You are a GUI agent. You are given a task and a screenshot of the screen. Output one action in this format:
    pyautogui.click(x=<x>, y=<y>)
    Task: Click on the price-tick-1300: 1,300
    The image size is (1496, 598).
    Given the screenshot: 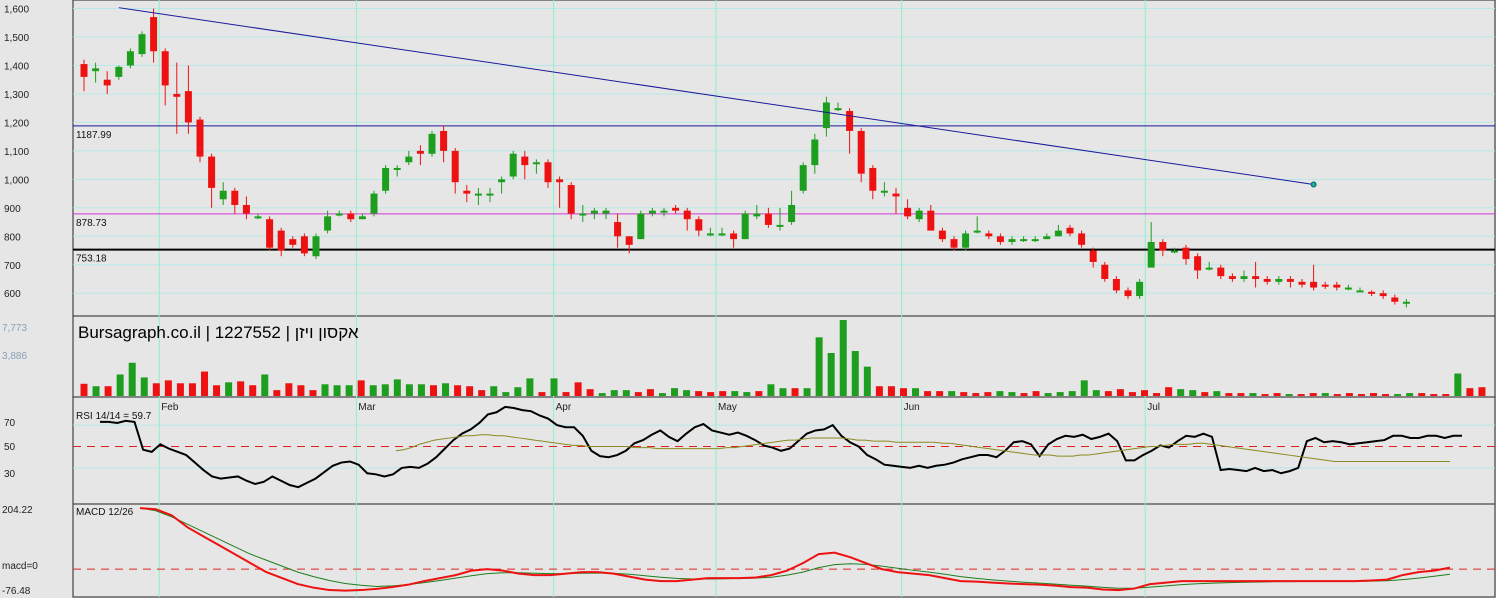 What is the action you would take?
    pyautogui.click(x=16, y=95)
    